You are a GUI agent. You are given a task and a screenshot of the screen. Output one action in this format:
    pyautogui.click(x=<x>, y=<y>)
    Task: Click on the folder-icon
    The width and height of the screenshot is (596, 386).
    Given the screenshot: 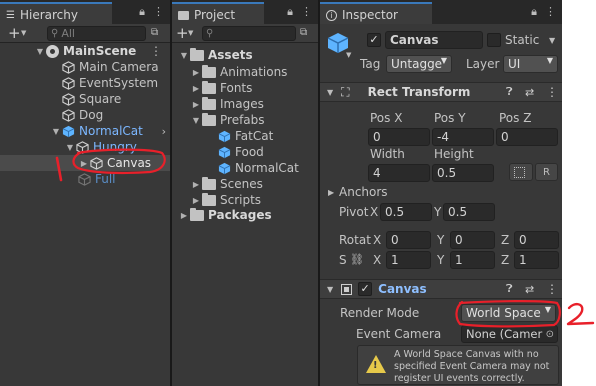 What is the action you would take?
    pyautogui.click(x=209, y=71)
    